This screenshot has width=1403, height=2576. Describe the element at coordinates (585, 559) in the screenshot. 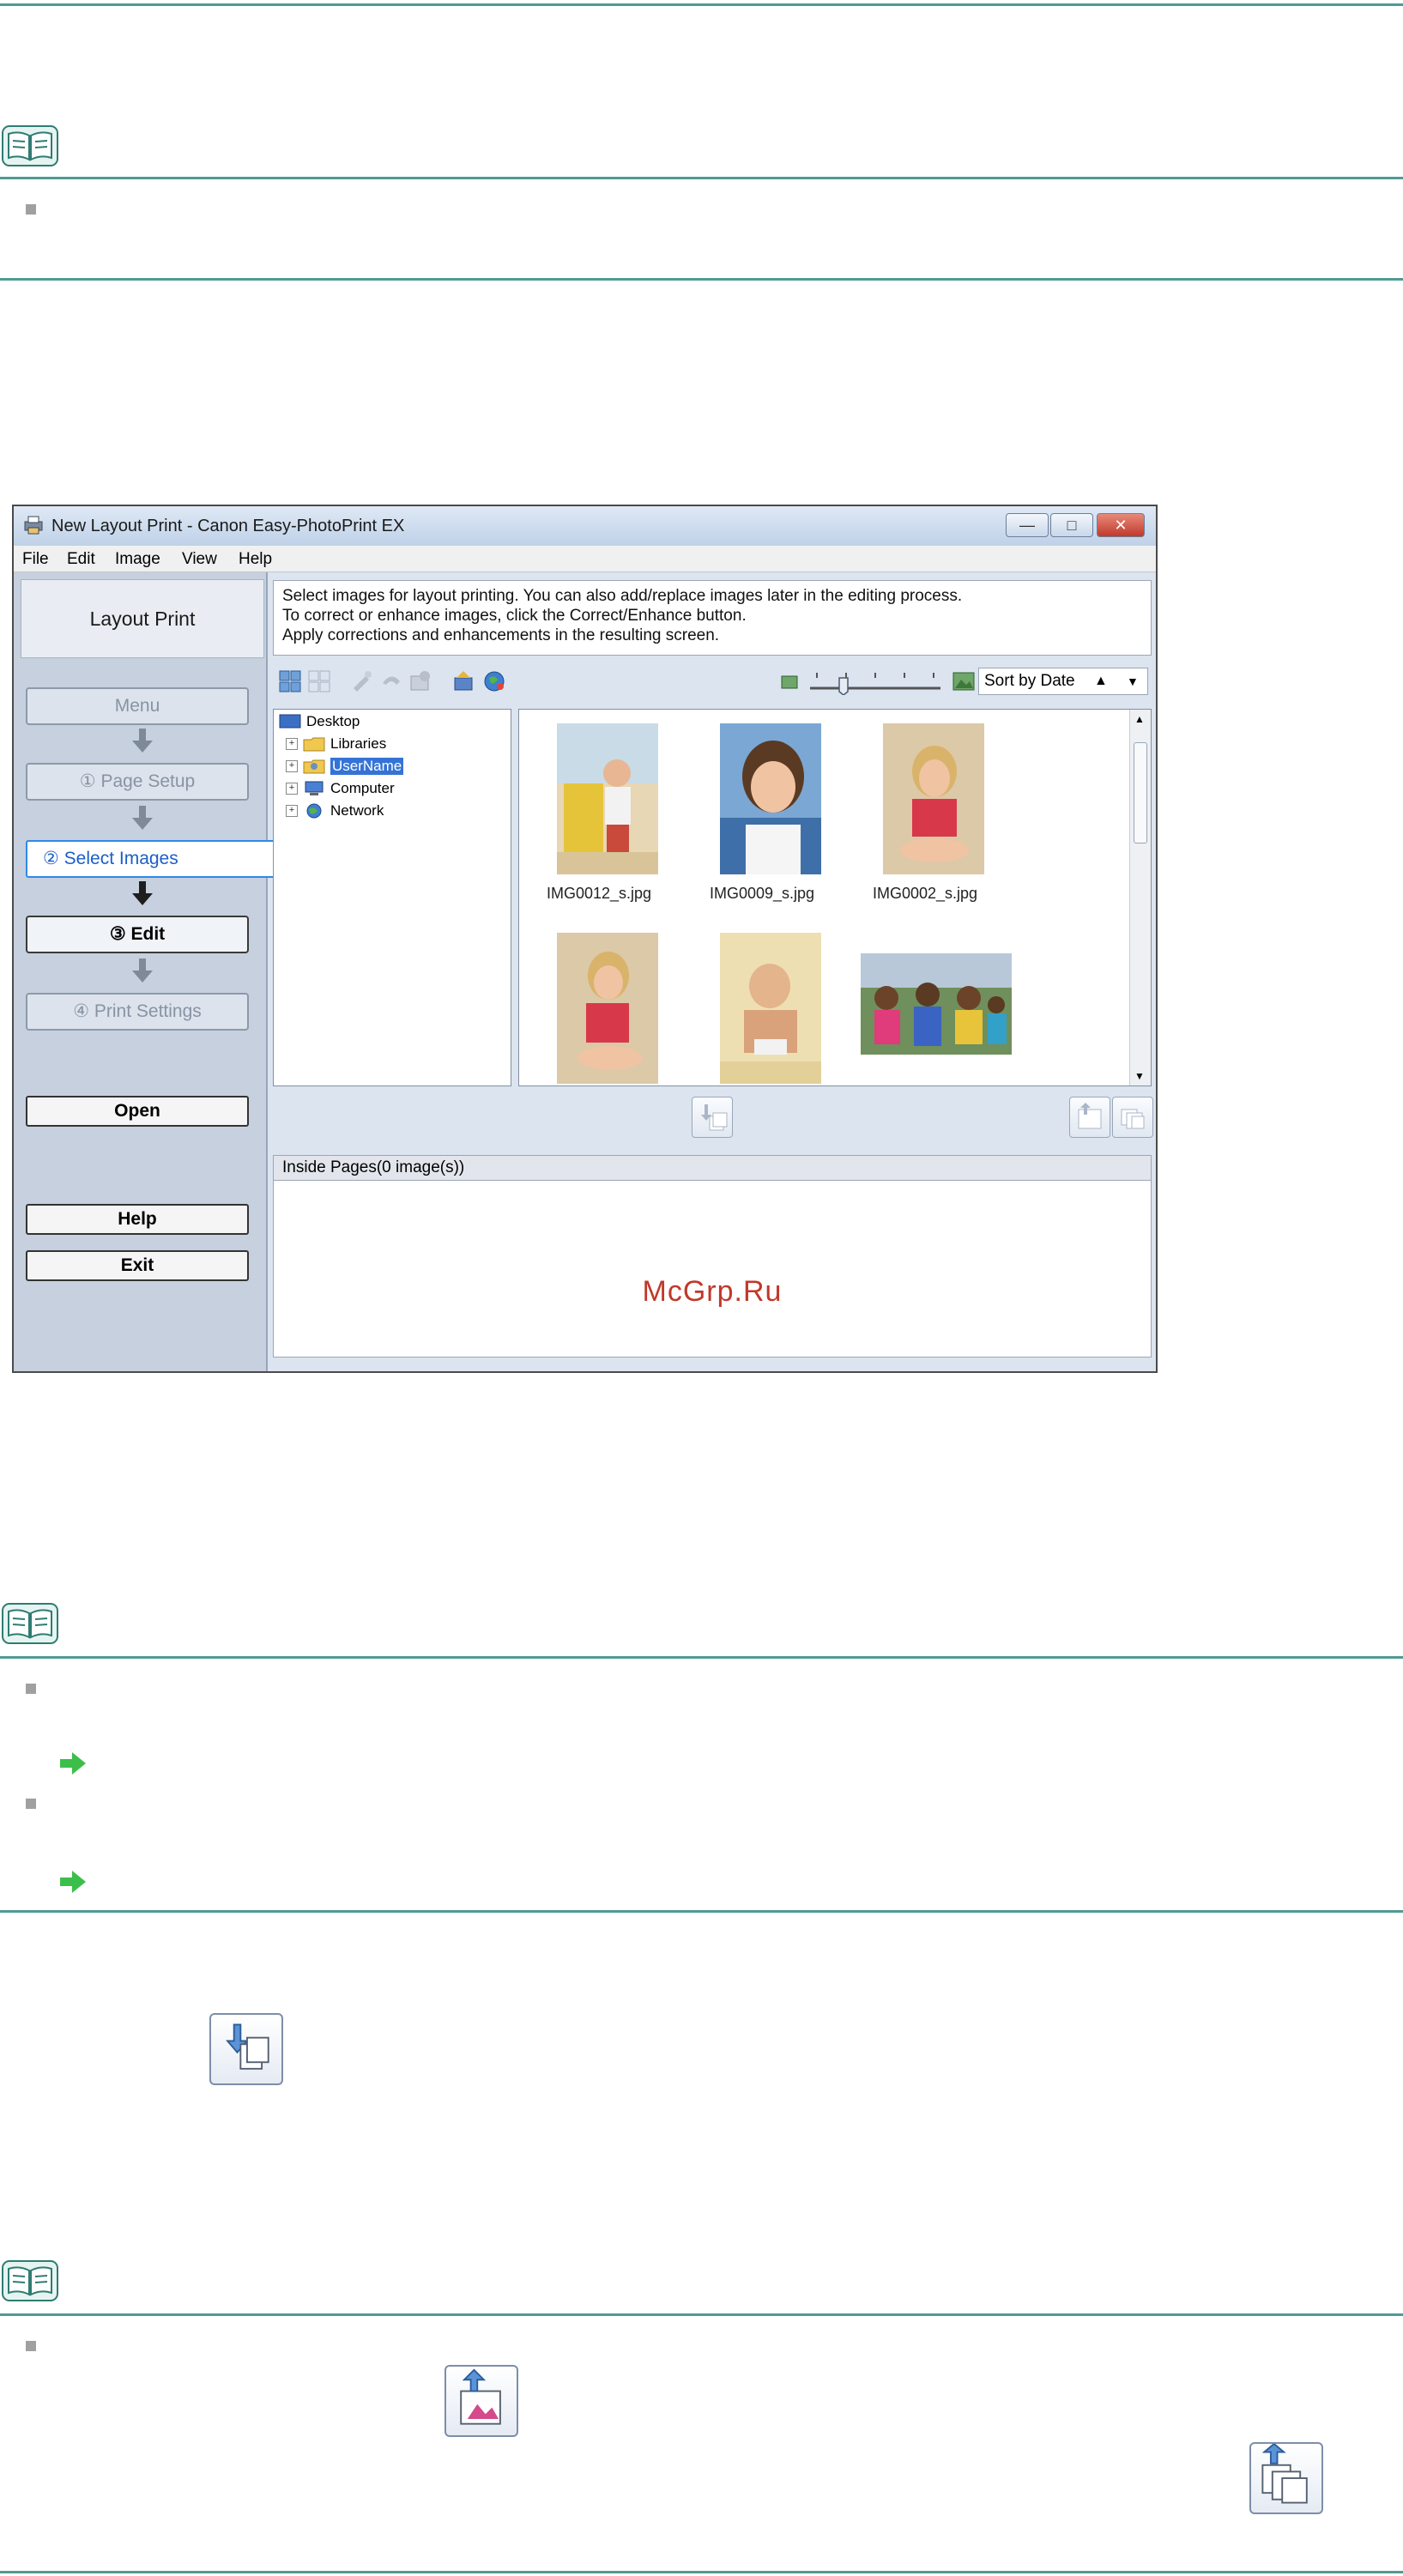

I see `menu-bar: File Edit Image View Help` at that location.